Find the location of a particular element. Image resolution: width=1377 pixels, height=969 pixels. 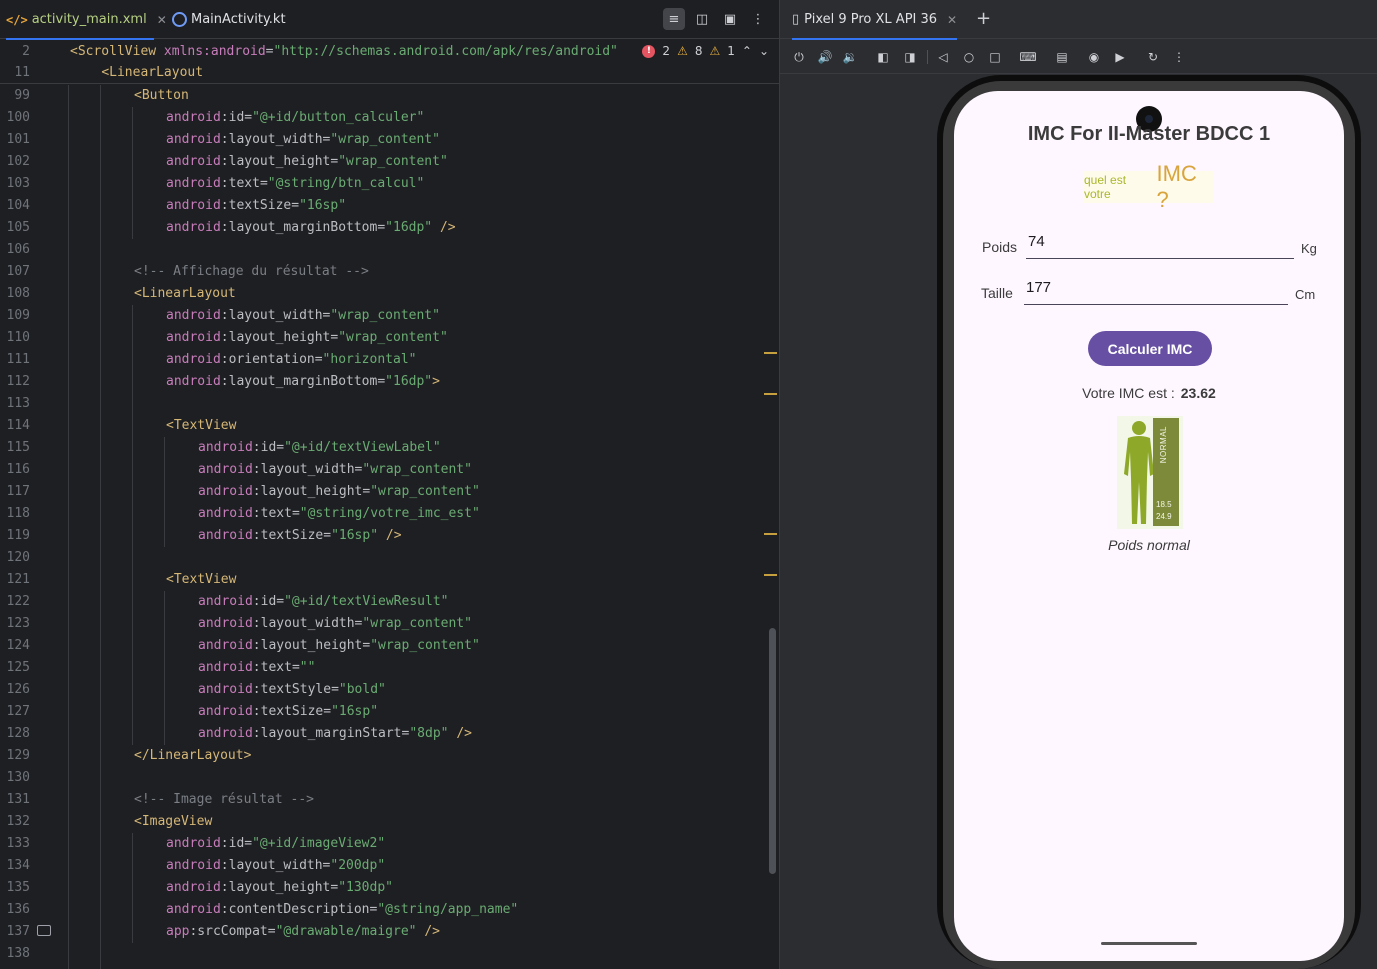

line-number: 101 is located at coordinates (18, 139).